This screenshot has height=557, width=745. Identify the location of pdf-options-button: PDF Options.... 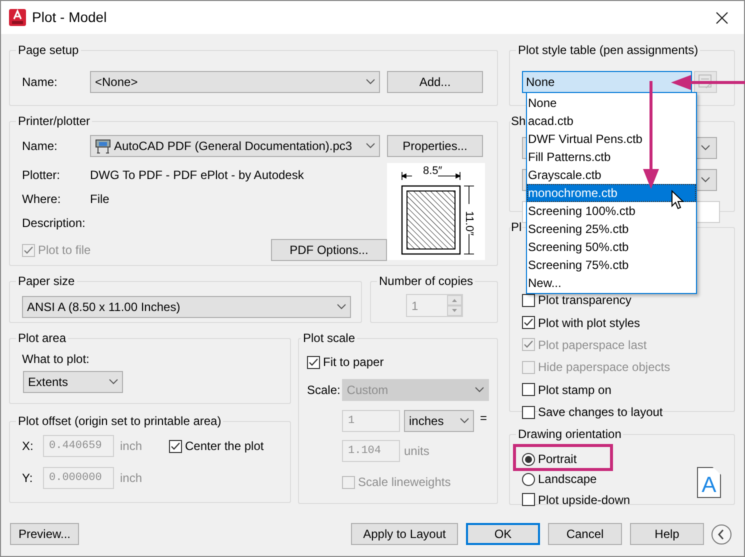
(329, 250).